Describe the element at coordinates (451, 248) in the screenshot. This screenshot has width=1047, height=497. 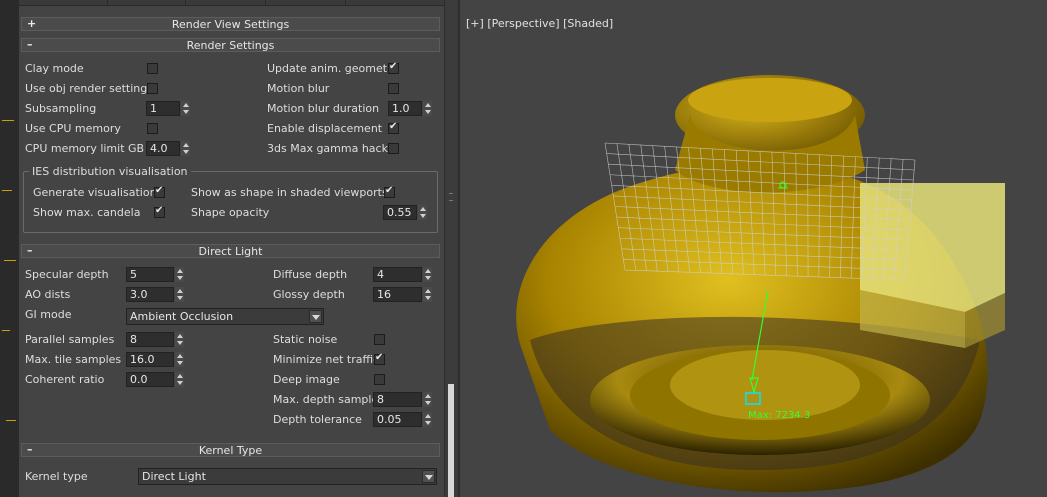
I see `panel-scrollbar` at that location.